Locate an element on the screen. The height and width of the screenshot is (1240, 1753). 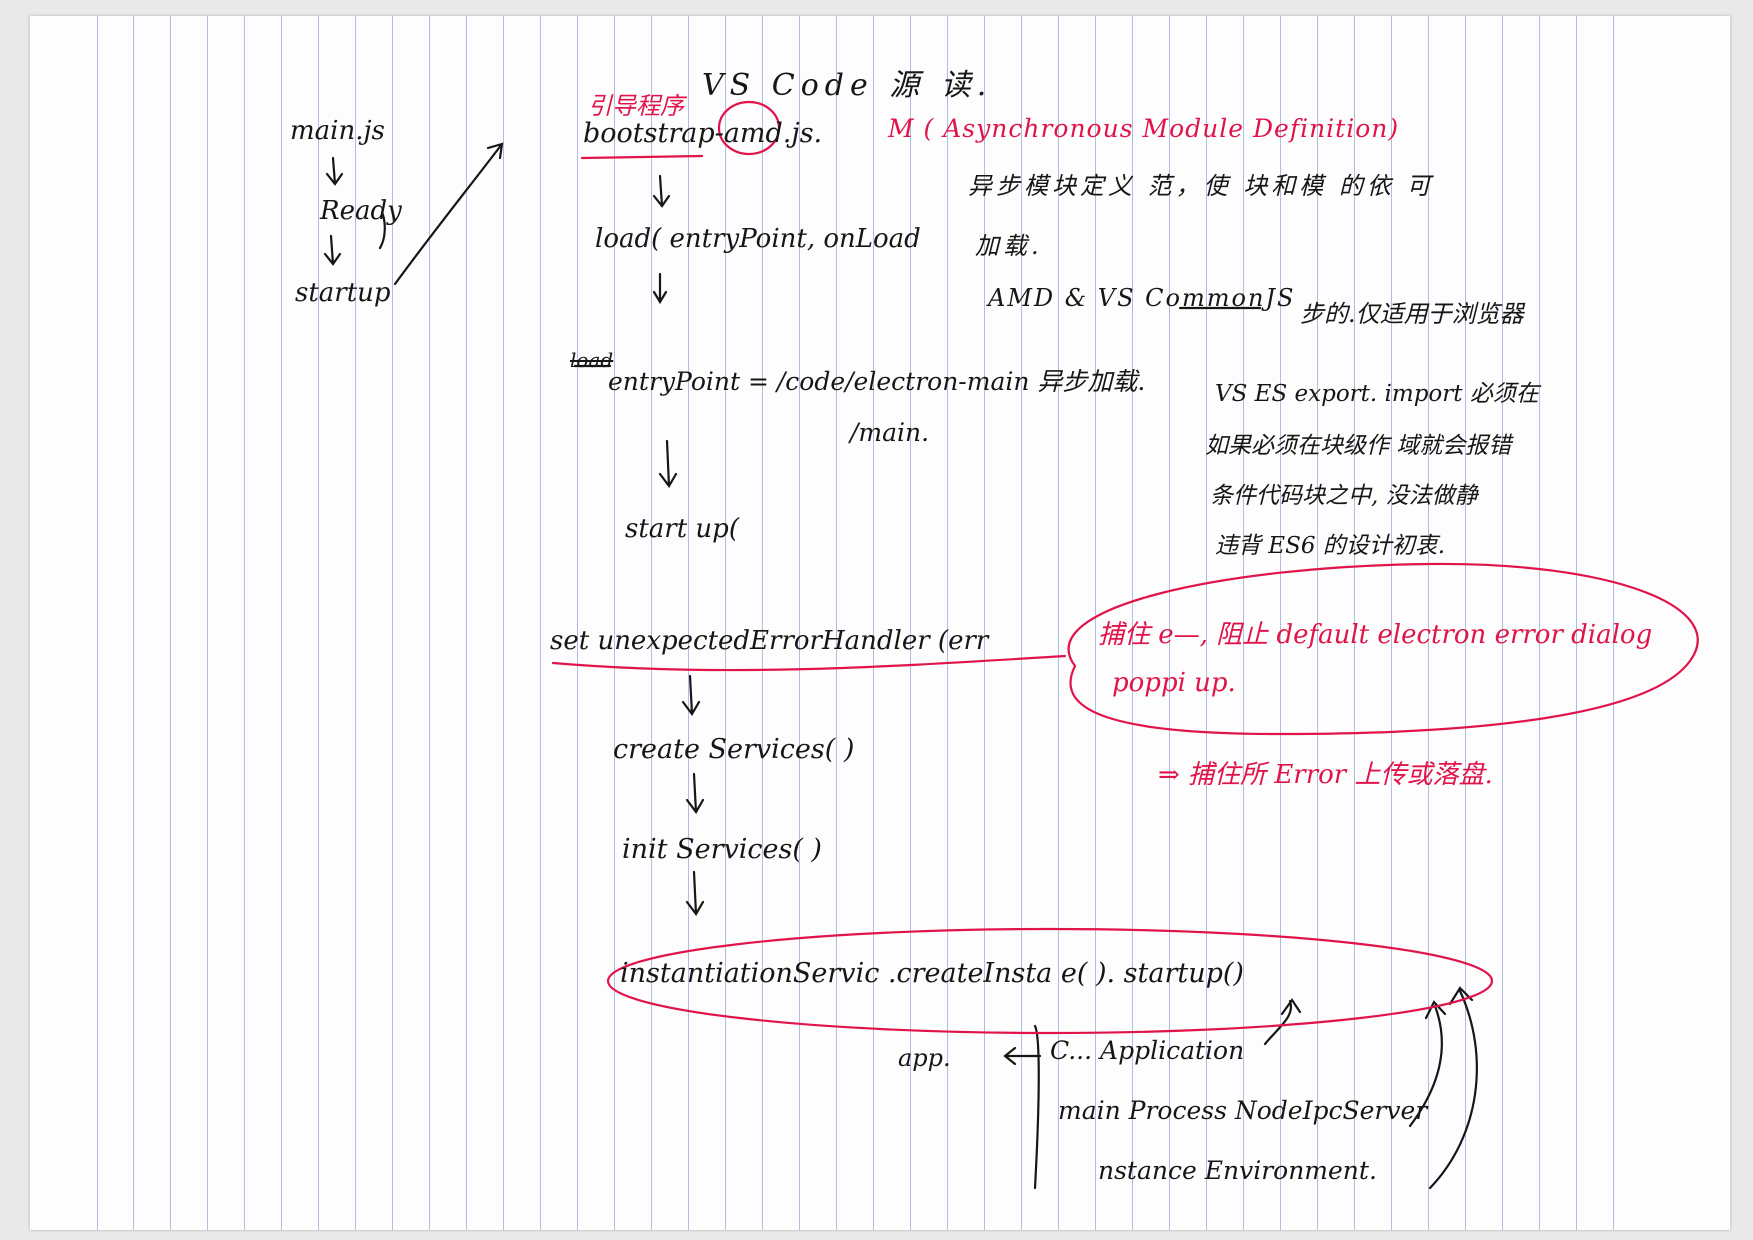
amd-line1: 异步模块定义 范，使 块和模 的依 可 is located at coordinates (1201, 186).